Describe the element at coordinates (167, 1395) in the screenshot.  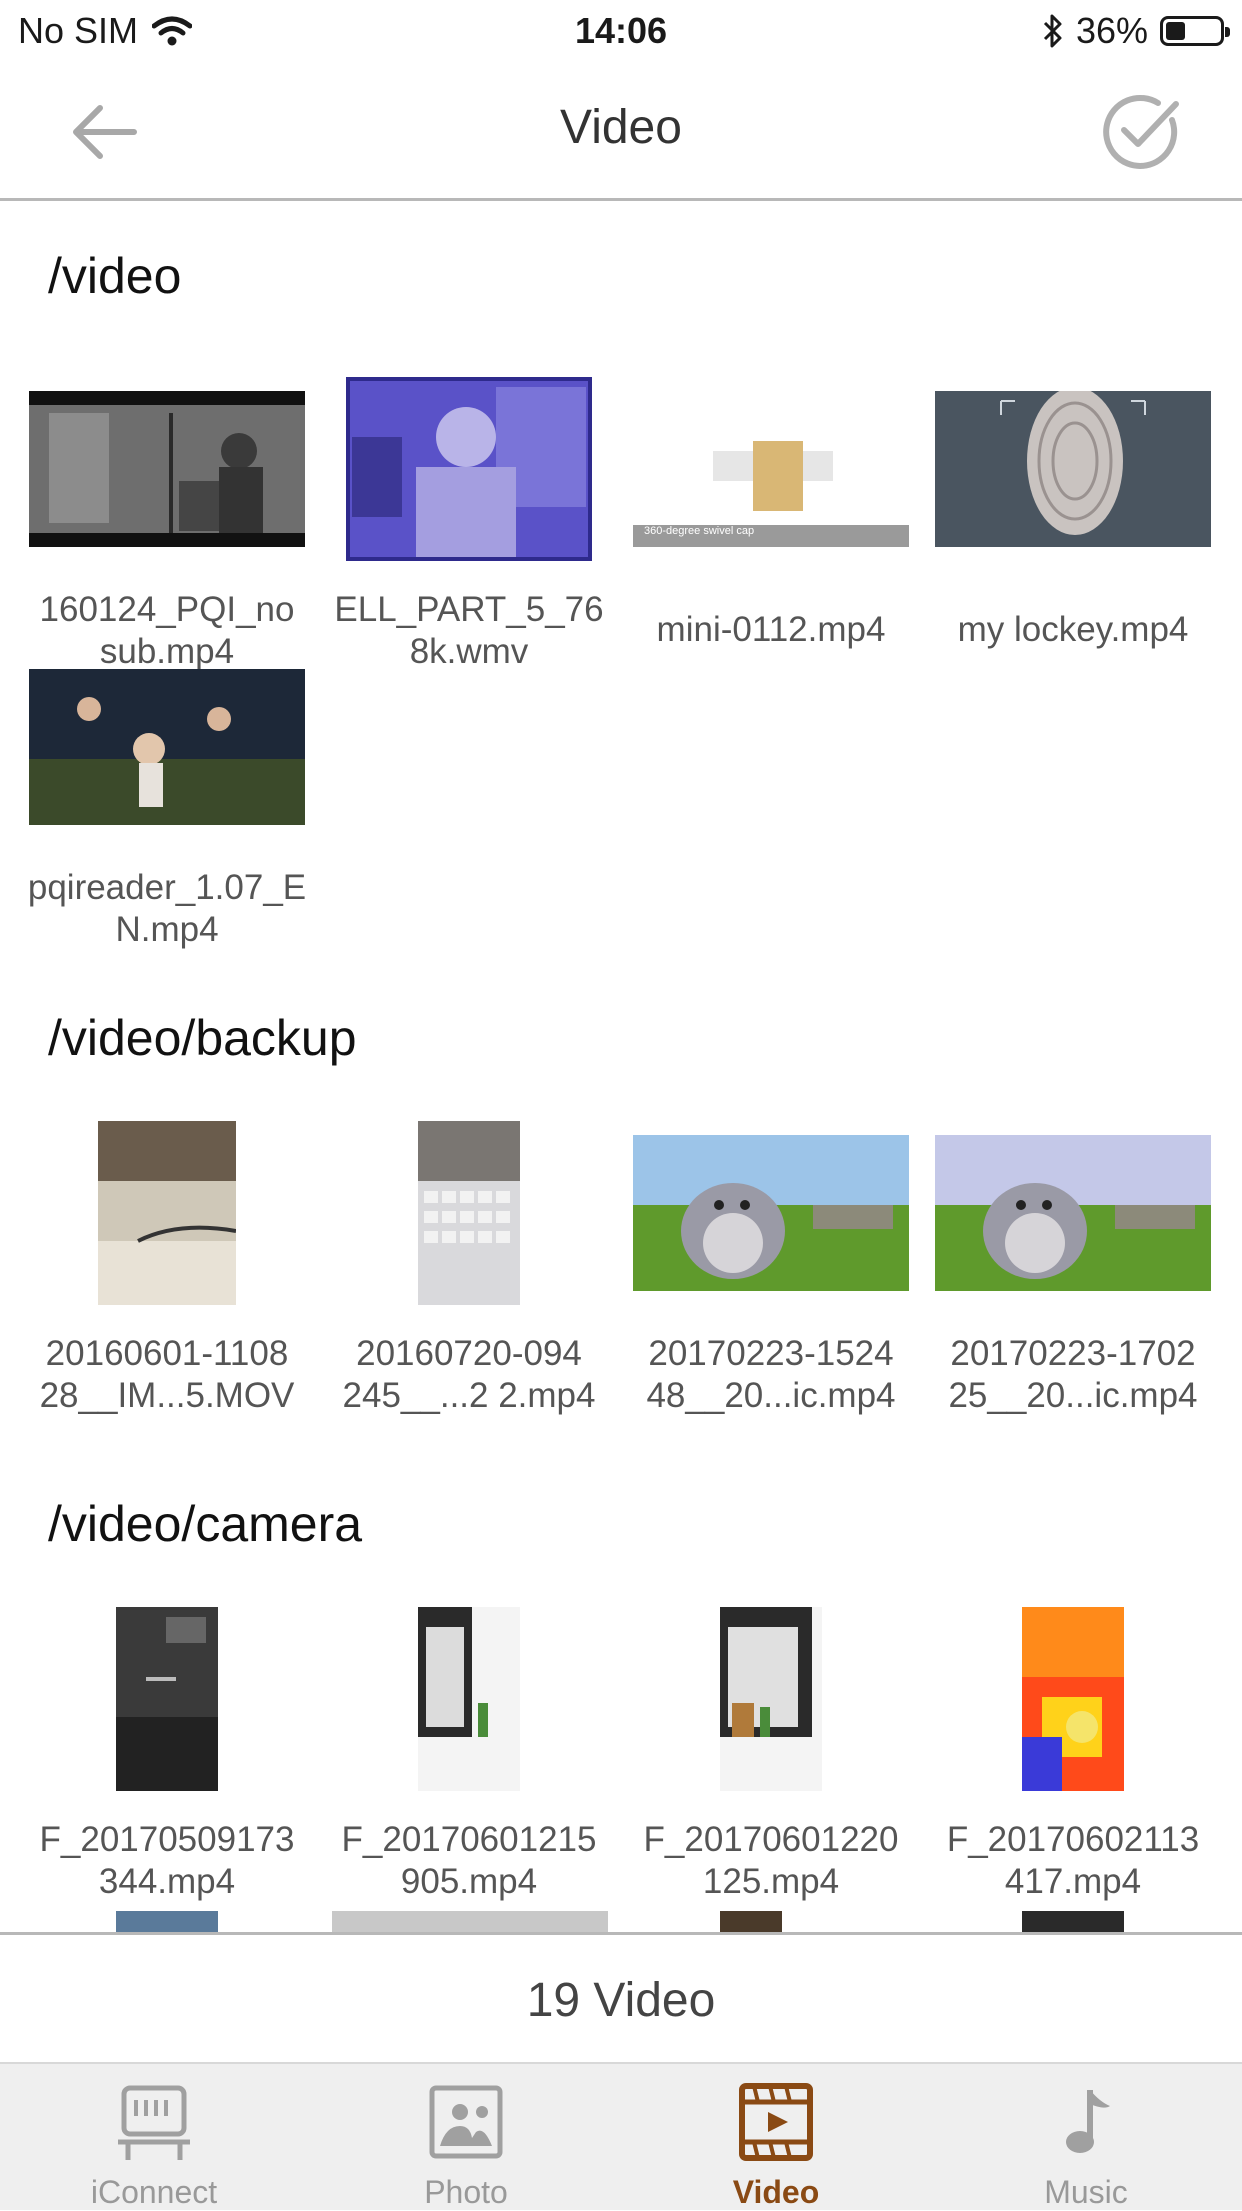
I see `file-name: 28__IM...5.MOV` at that location.